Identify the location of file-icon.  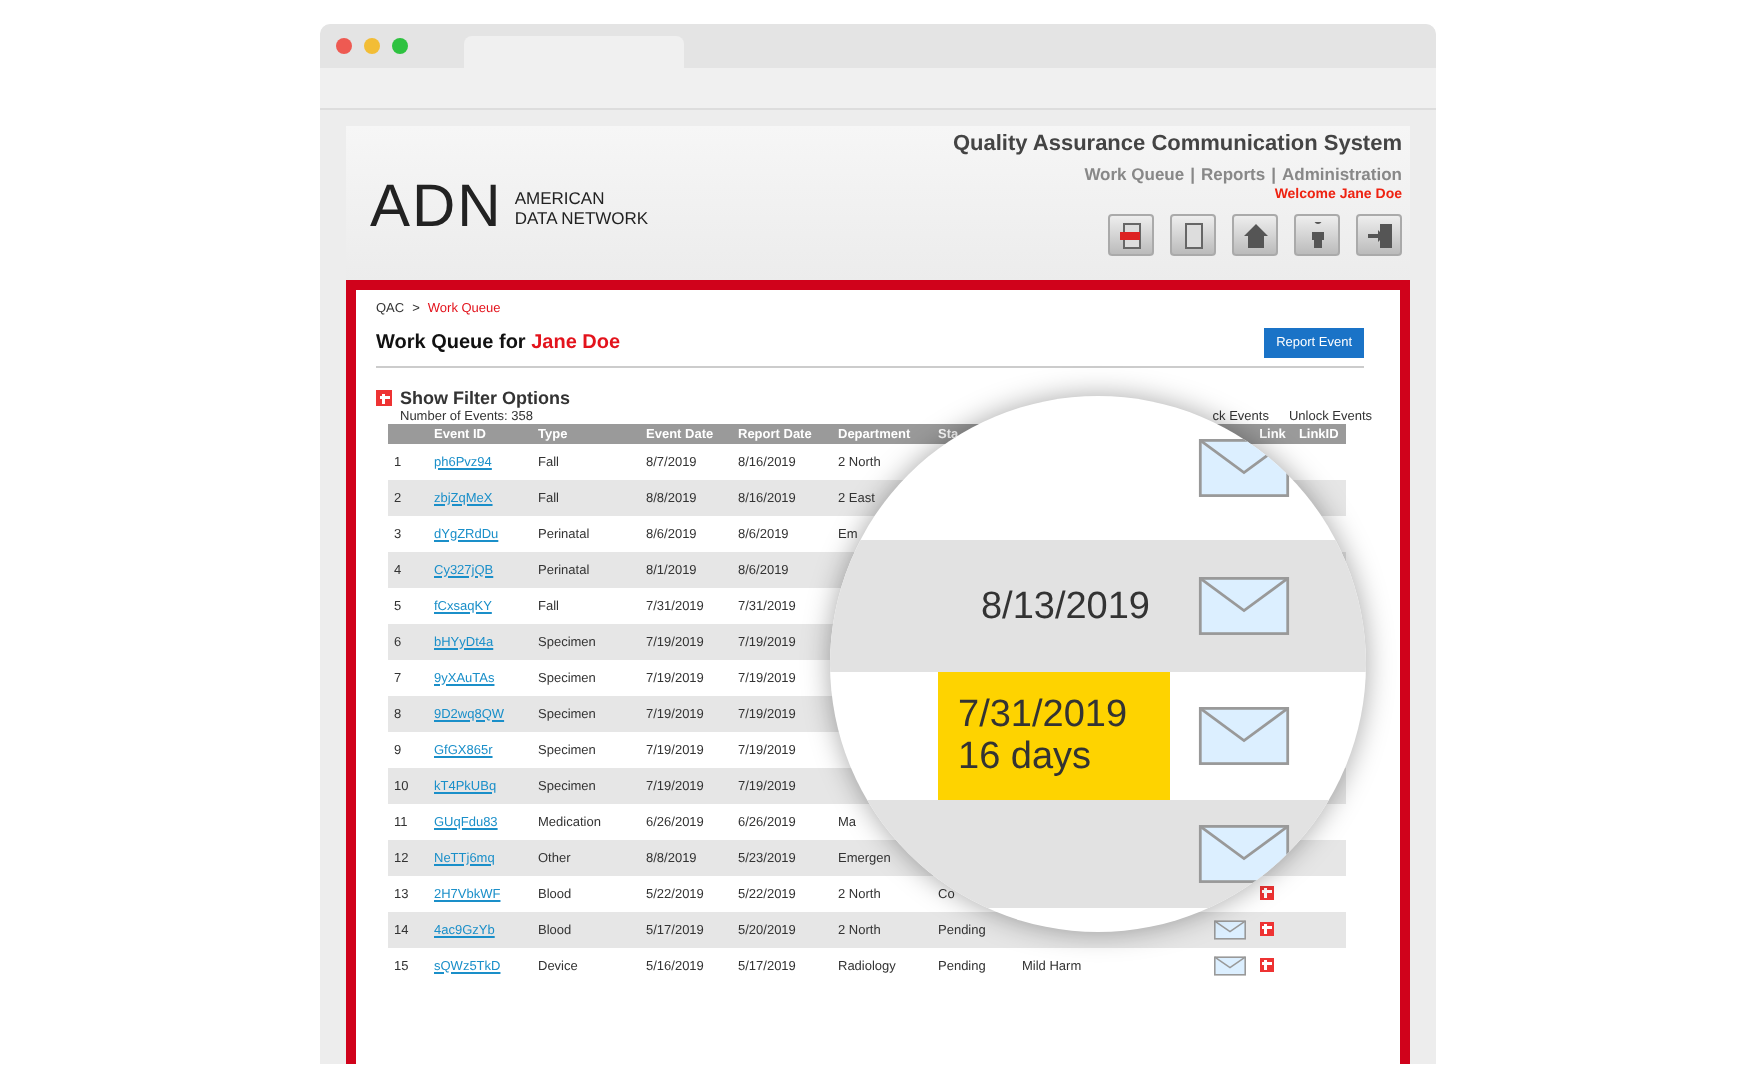
(1193, 235).